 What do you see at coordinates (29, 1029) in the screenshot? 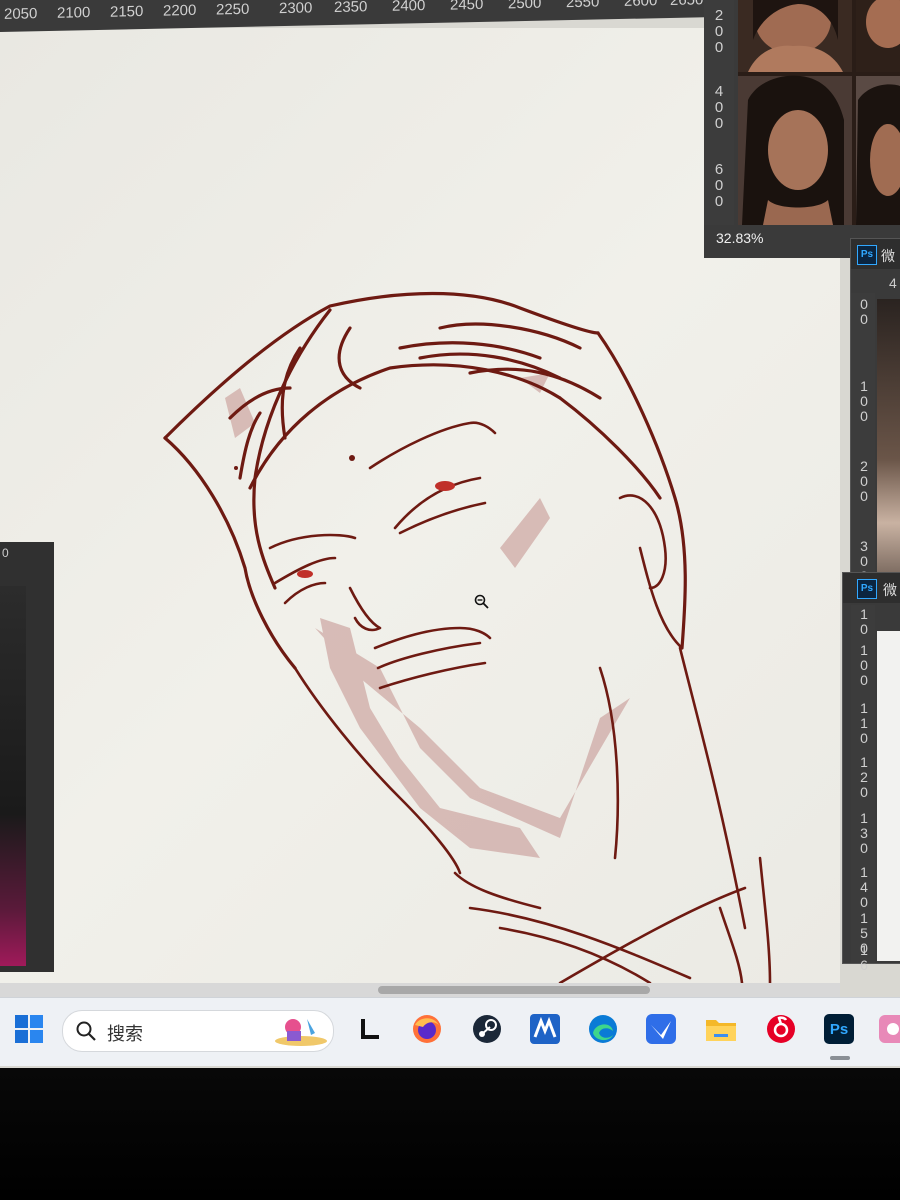
I see `windows-start-icon` at bounding box center [29, 1029].